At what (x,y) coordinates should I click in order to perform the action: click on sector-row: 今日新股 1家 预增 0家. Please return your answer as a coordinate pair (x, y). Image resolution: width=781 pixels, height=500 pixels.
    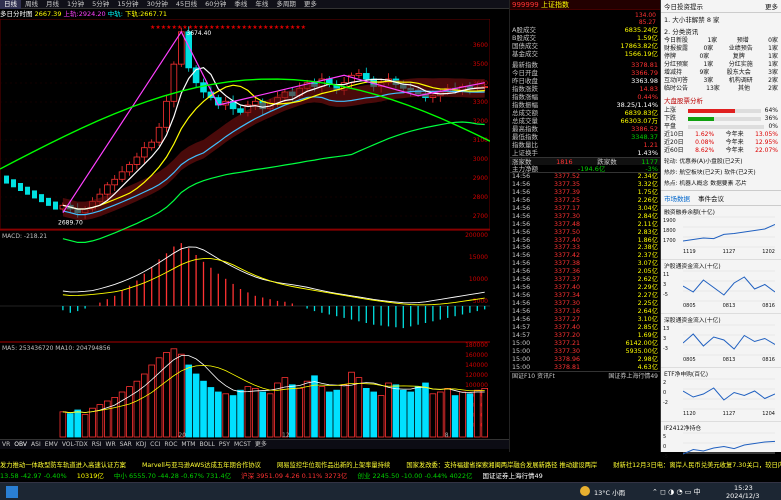
    Looking at the image, I should click on (721, 41).